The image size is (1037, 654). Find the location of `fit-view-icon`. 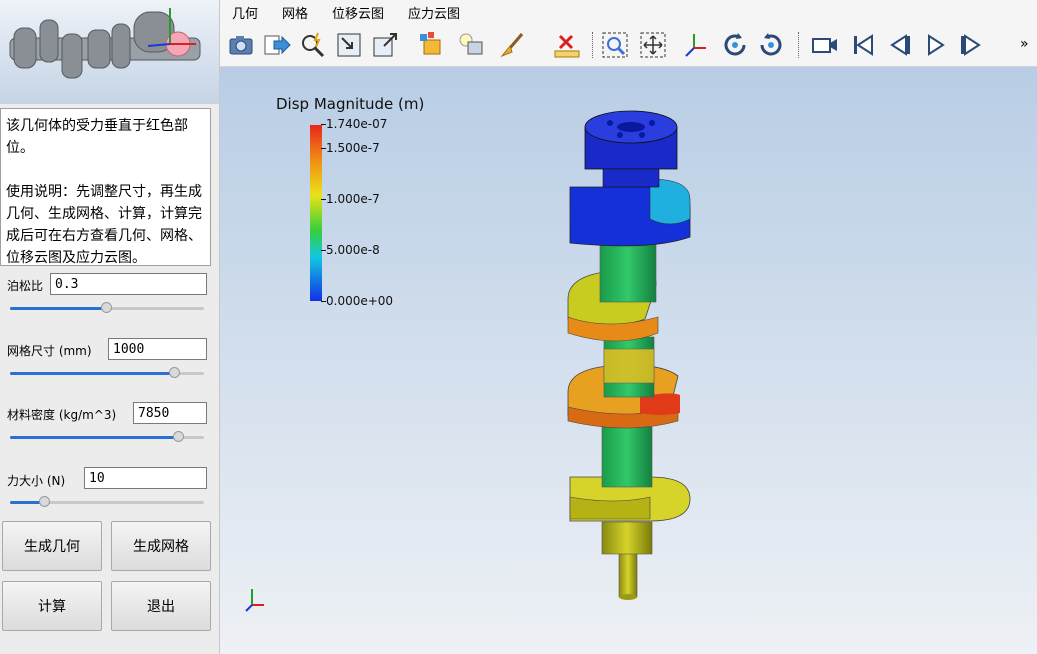

fit-view-icon is located at coordinates (349, 45).